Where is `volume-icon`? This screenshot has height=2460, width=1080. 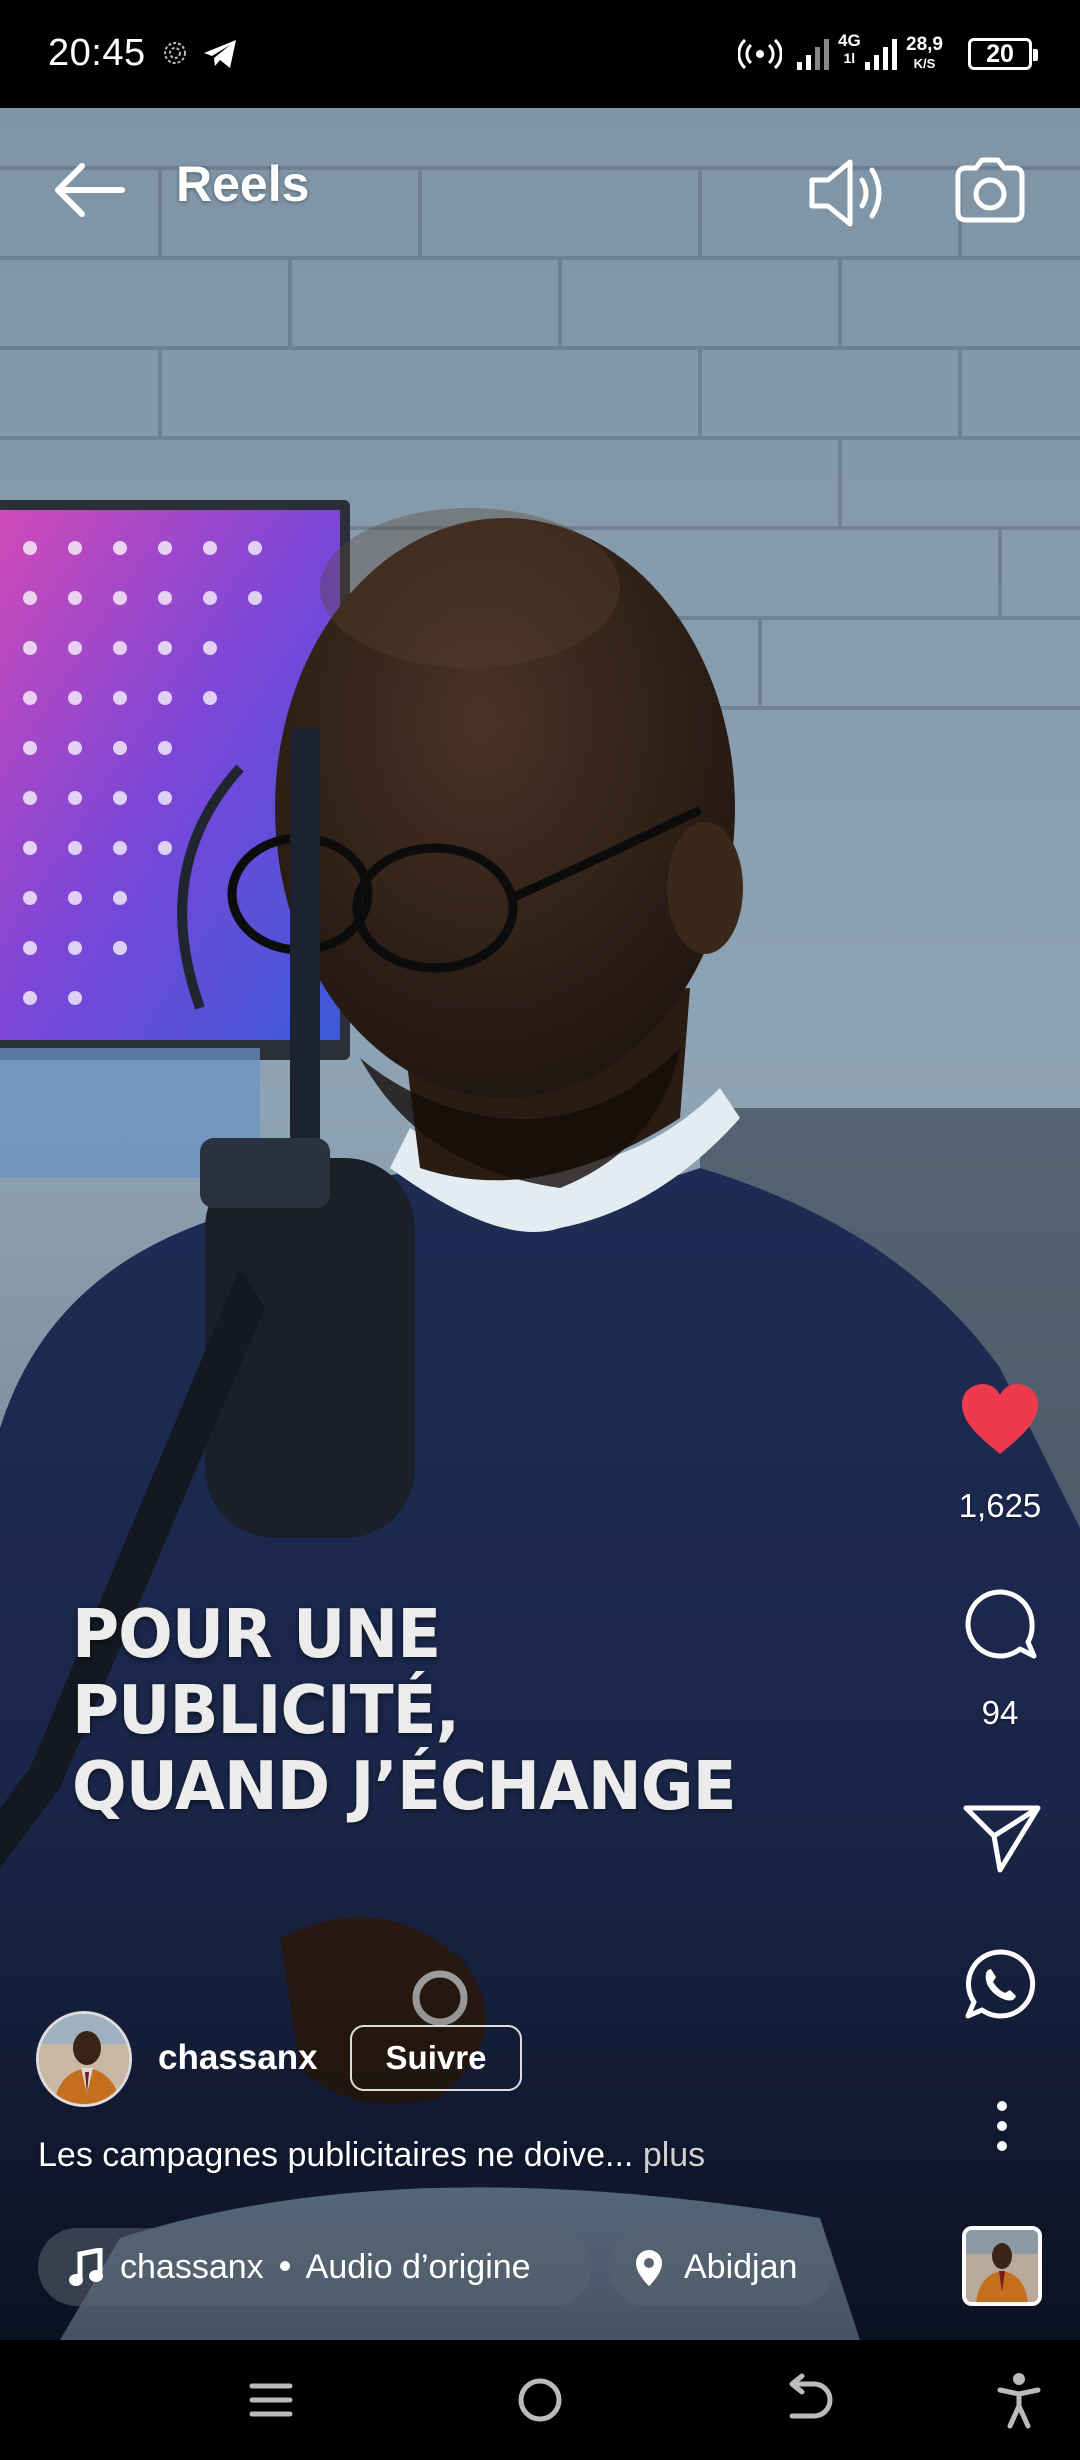 volume-icon is located at coordinates (845, 193).